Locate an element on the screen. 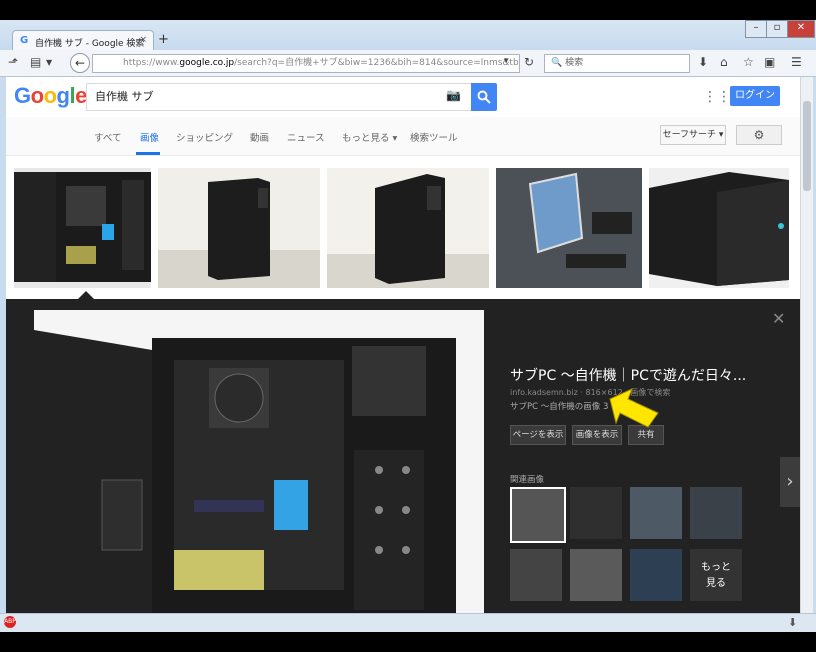 This screenshot has width=816, height=652. logo-letter: G is located at coordinates (22, 95).